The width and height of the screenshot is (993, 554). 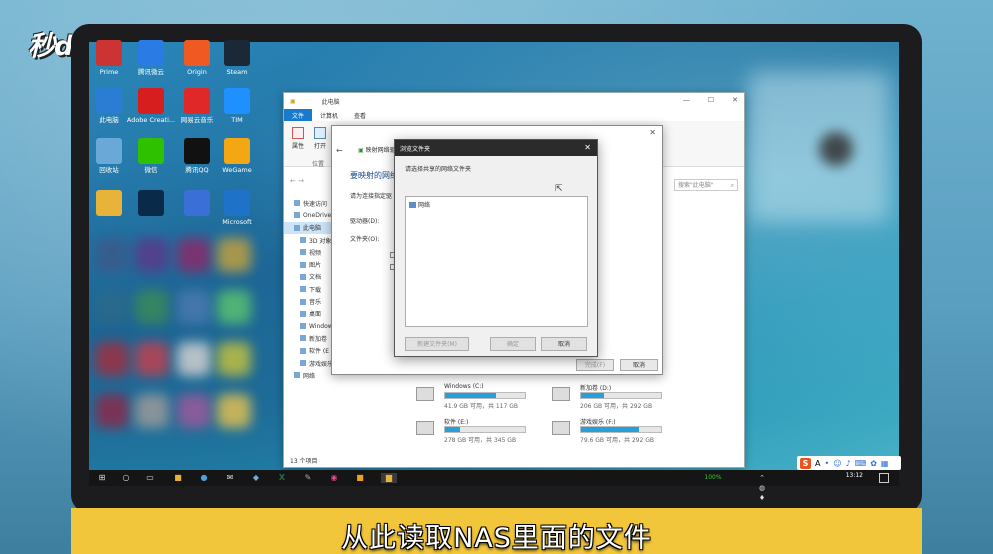 What do you see at coordinates (334, 478) in the screenshot?
I see `chrome-icon: ◉` at bounding box center [334, 478].